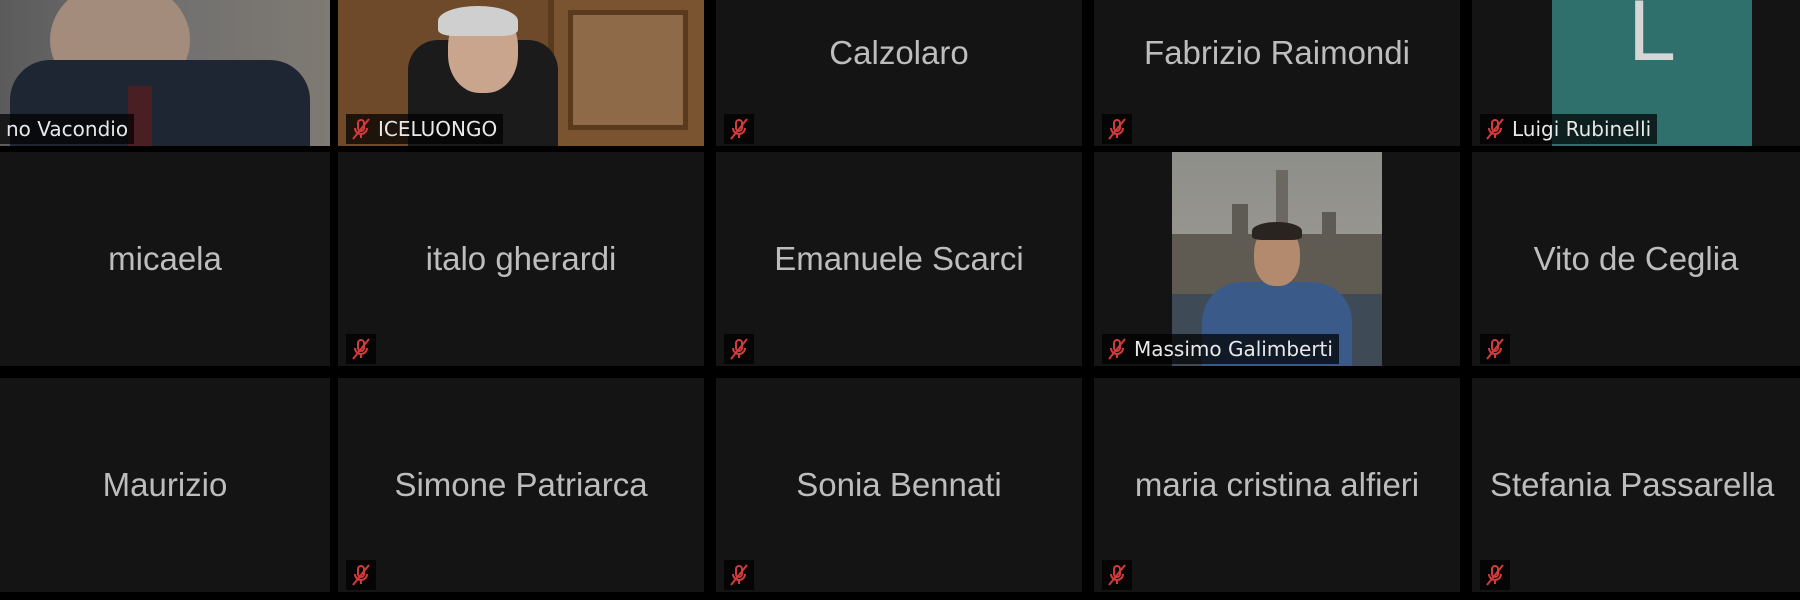 This screenshot has height=600, width=1800. I want to click on participant-tile-micaela: micaela, so click(165, 259).